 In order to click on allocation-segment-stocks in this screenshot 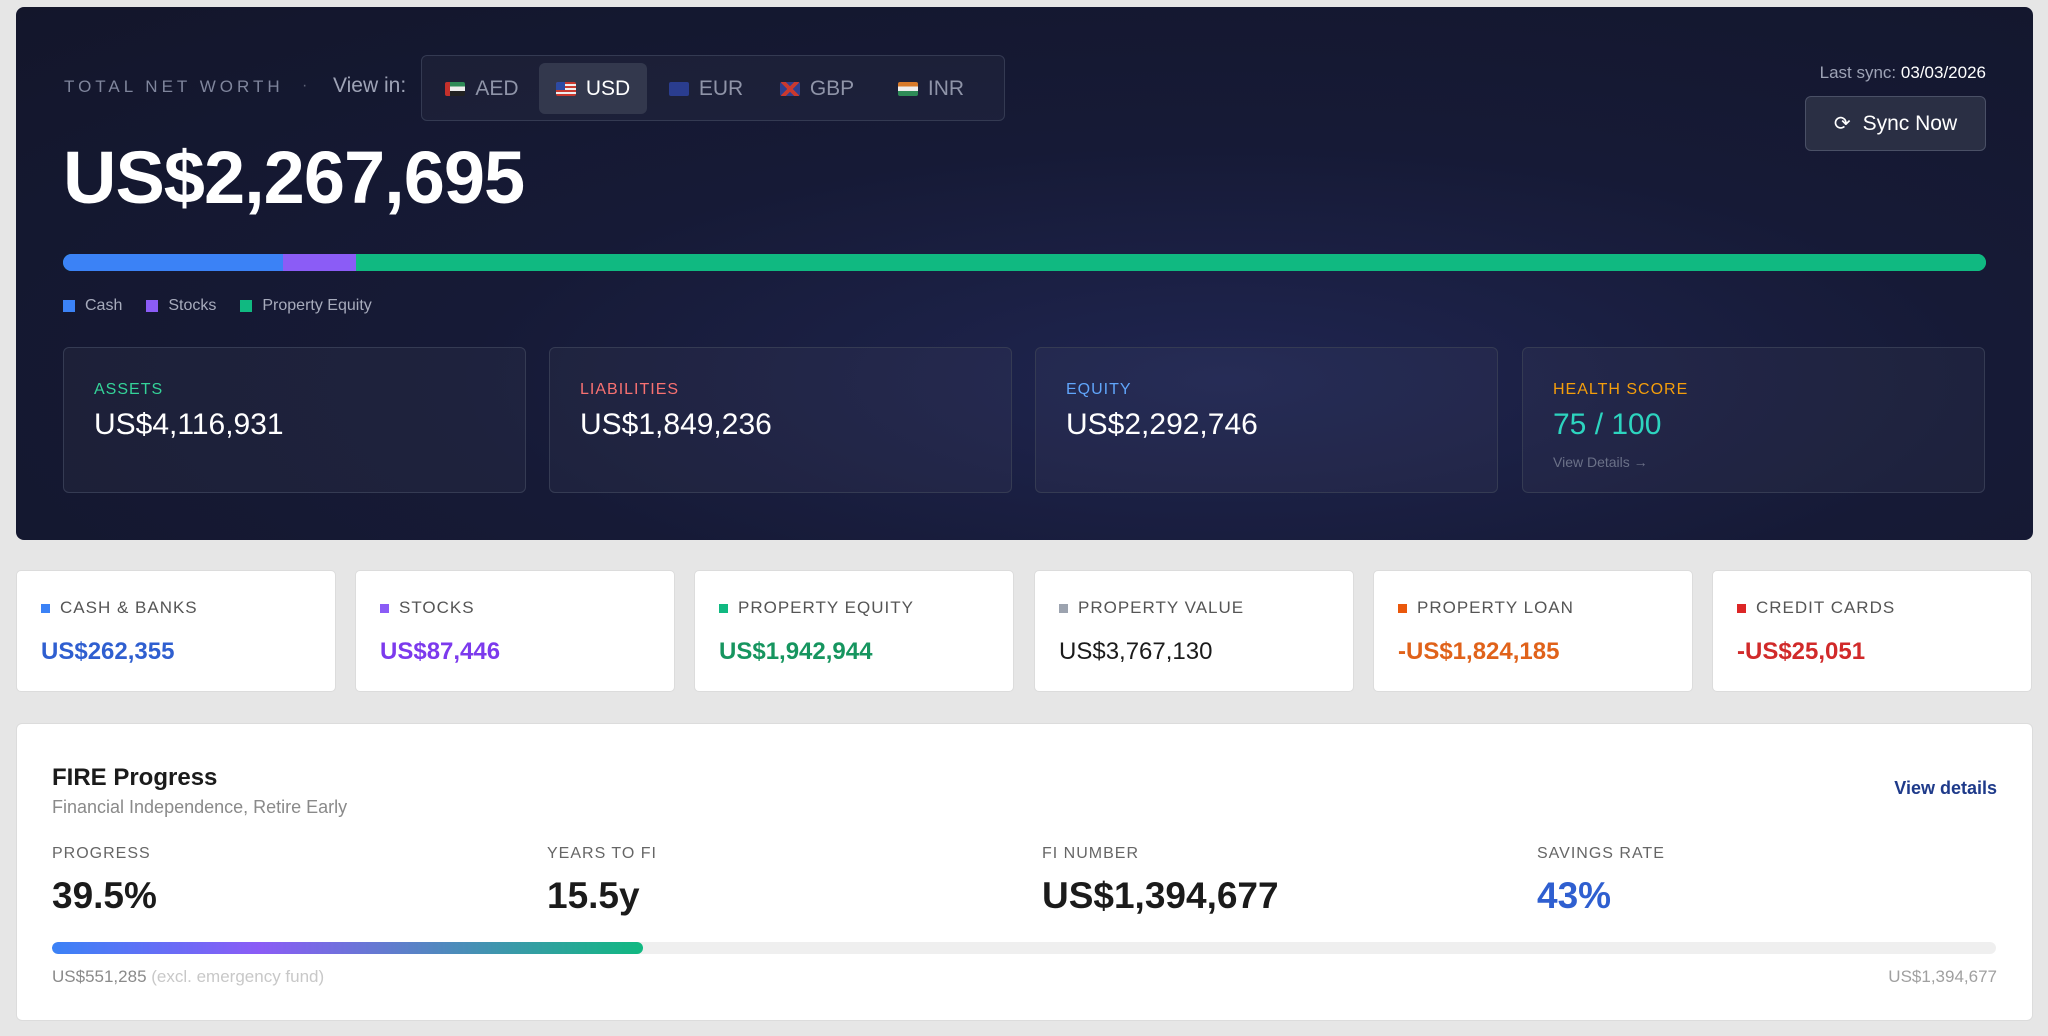, I will do `click(320, 262)`.